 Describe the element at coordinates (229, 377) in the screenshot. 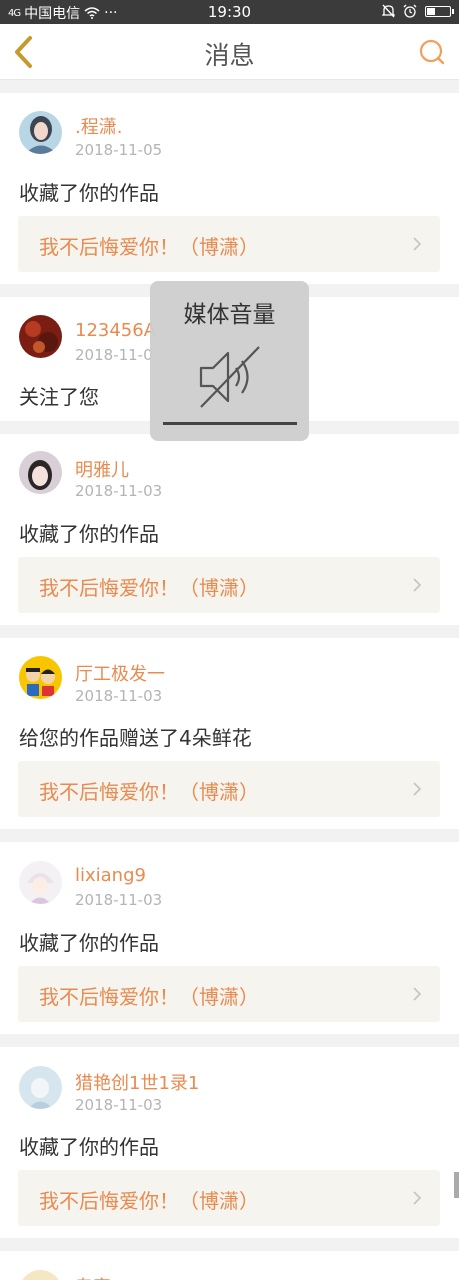

I see `speaker-muted-icon` at that location.